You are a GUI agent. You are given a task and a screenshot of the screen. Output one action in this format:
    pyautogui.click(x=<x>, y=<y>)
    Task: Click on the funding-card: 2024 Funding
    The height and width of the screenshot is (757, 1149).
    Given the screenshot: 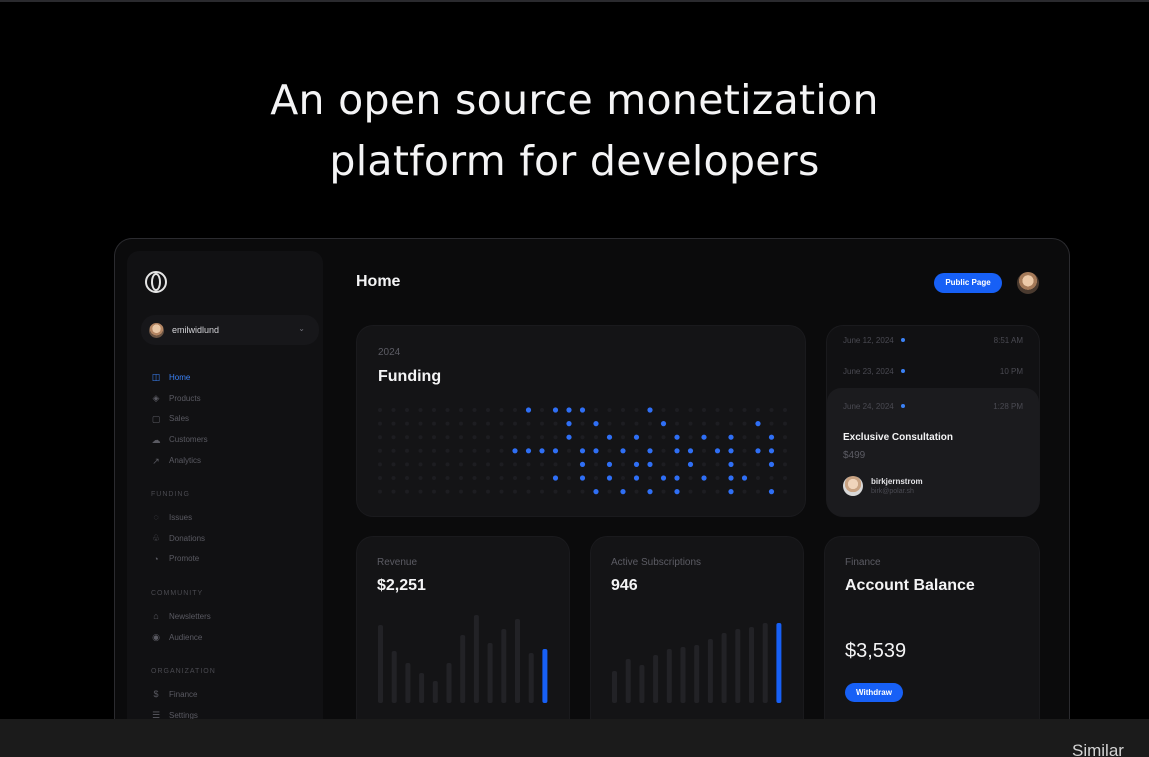 What is the action you would take?
    pyautogui.click(x=581, y=421)
    